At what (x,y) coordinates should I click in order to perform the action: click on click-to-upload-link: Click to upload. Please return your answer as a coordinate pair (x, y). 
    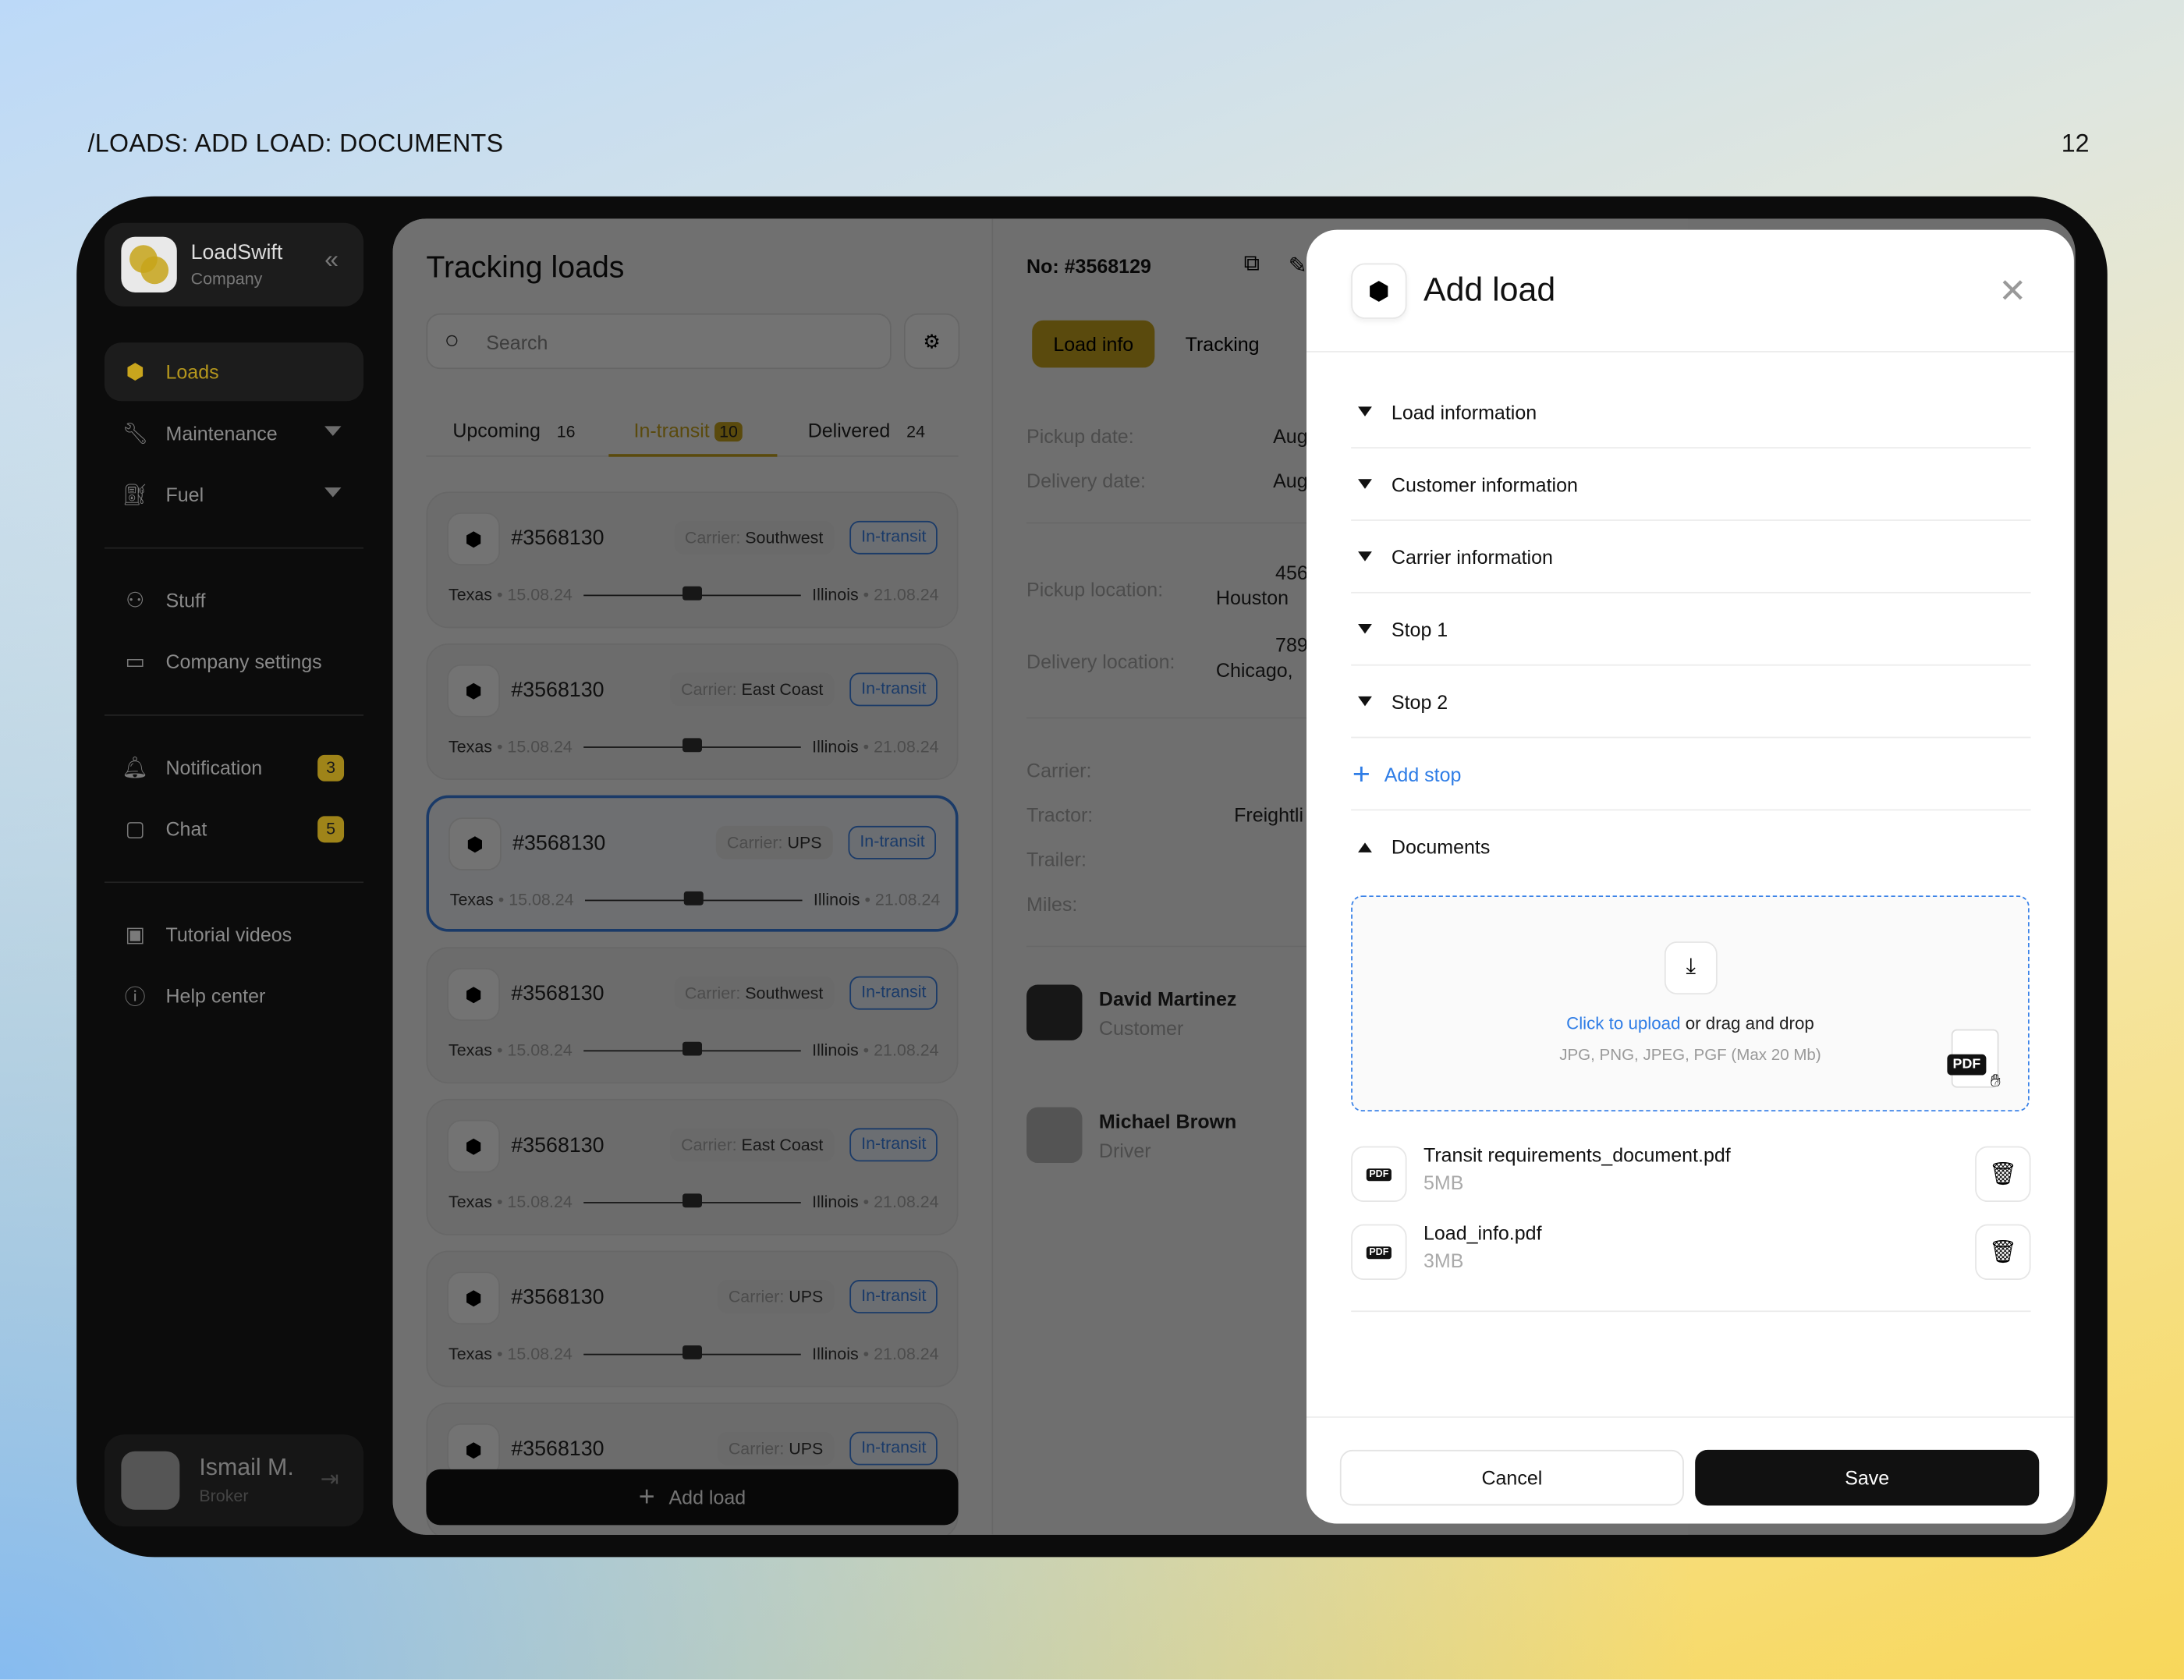
    Looking at the image, I should click on (1623, 1024).